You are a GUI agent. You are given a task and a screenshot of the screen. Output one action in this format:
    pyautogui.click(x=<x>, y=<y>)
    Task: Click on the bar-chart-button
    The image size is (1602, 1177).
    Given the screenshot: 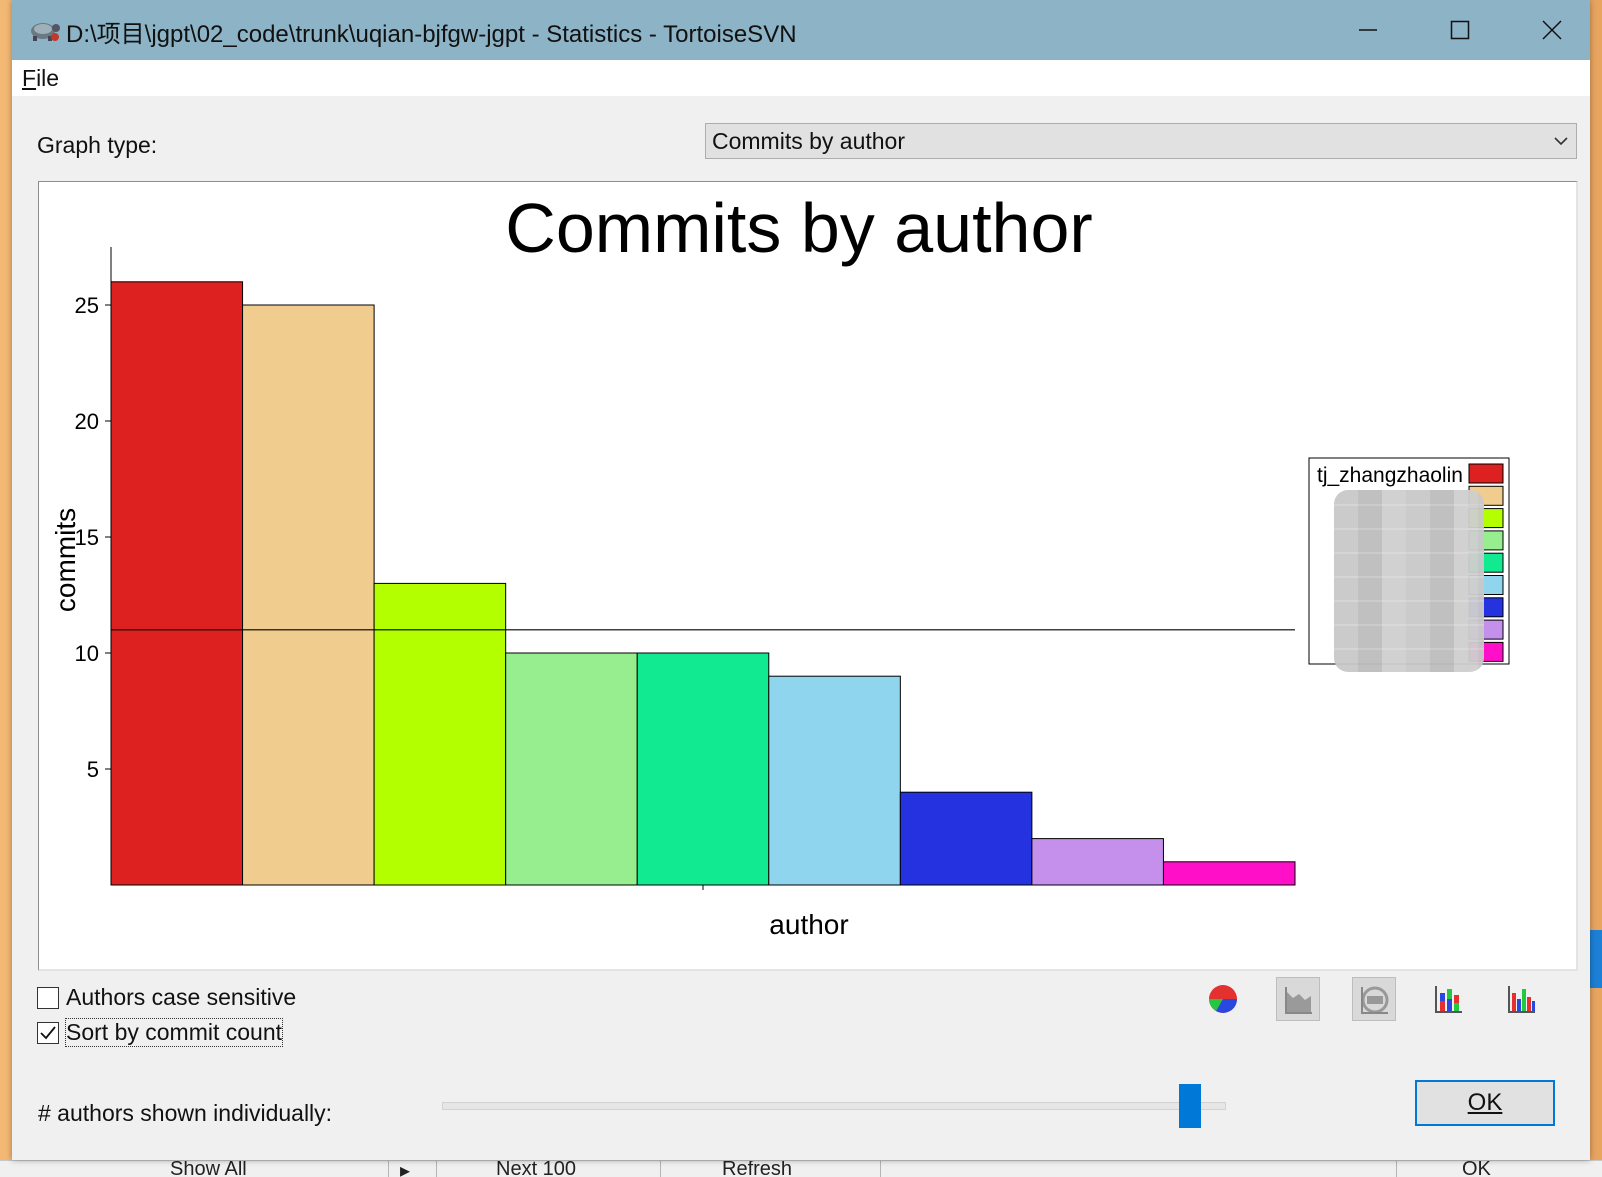 What is the action you would take?
    pyautogui.click(x=1449, y=999)
    